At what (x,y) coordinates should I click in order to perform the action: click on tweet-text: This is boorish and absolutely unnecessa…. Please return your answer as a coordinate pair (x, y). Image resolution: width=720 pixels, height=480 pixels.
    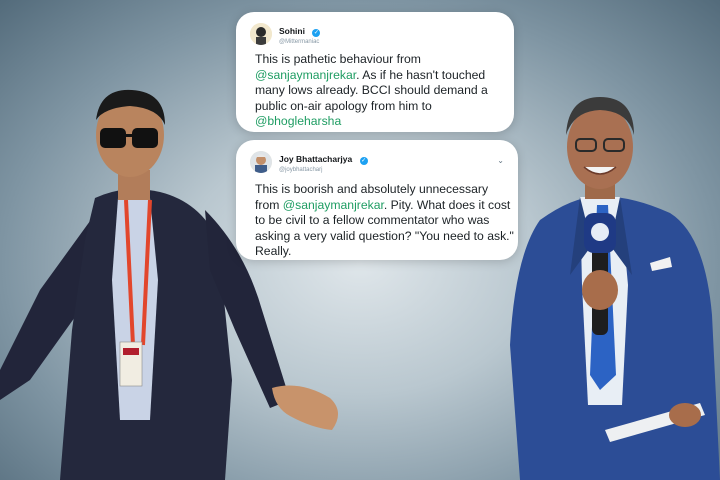
    Looking at the image, I should click on (385, 221).